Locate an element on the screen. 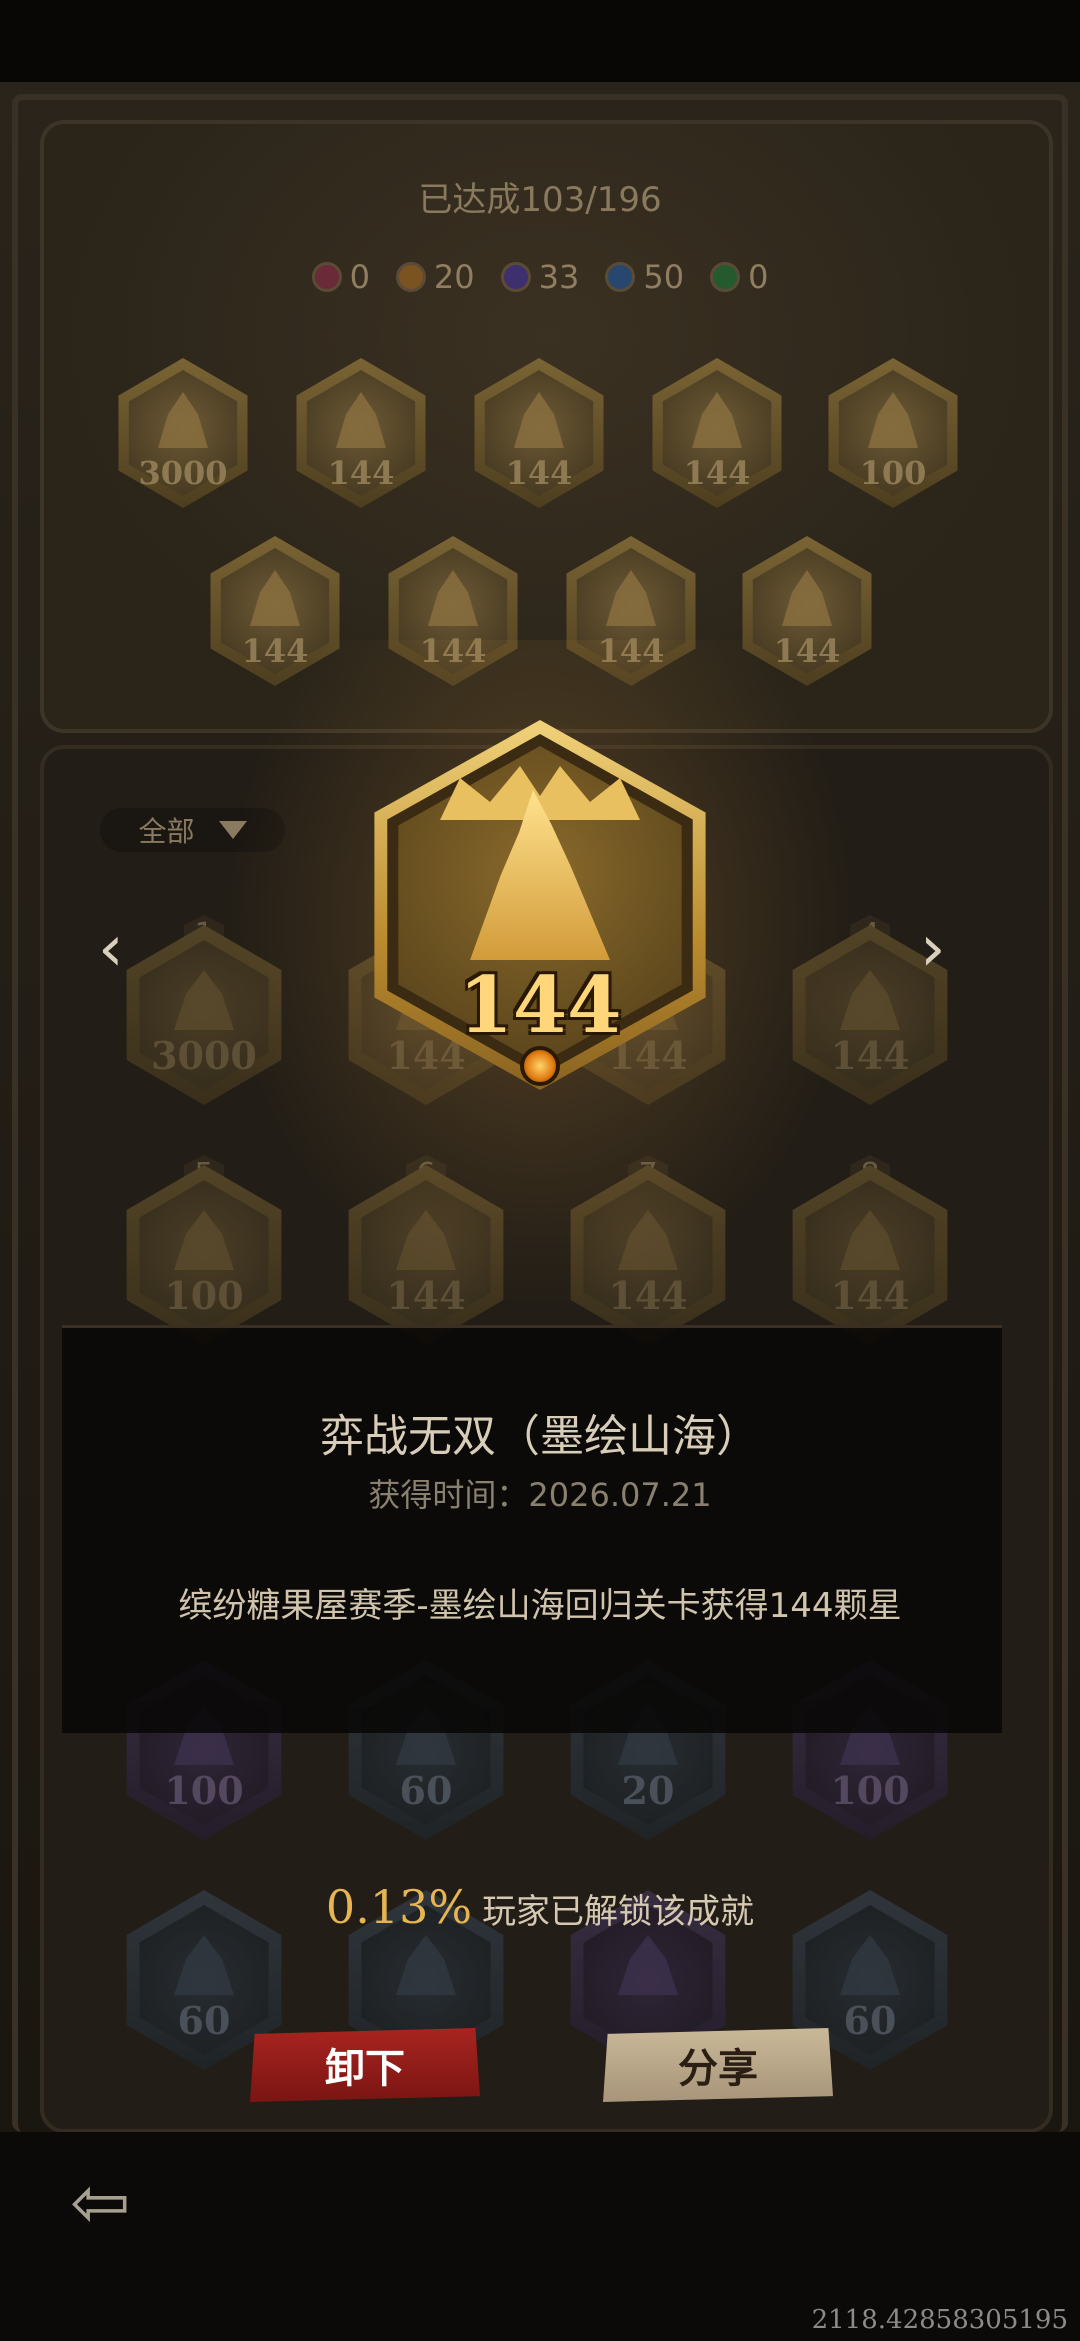 Image resolution: width=1080 pixels, height=2341 pixels. green-orb-icon is located at coordinates (725, 277).